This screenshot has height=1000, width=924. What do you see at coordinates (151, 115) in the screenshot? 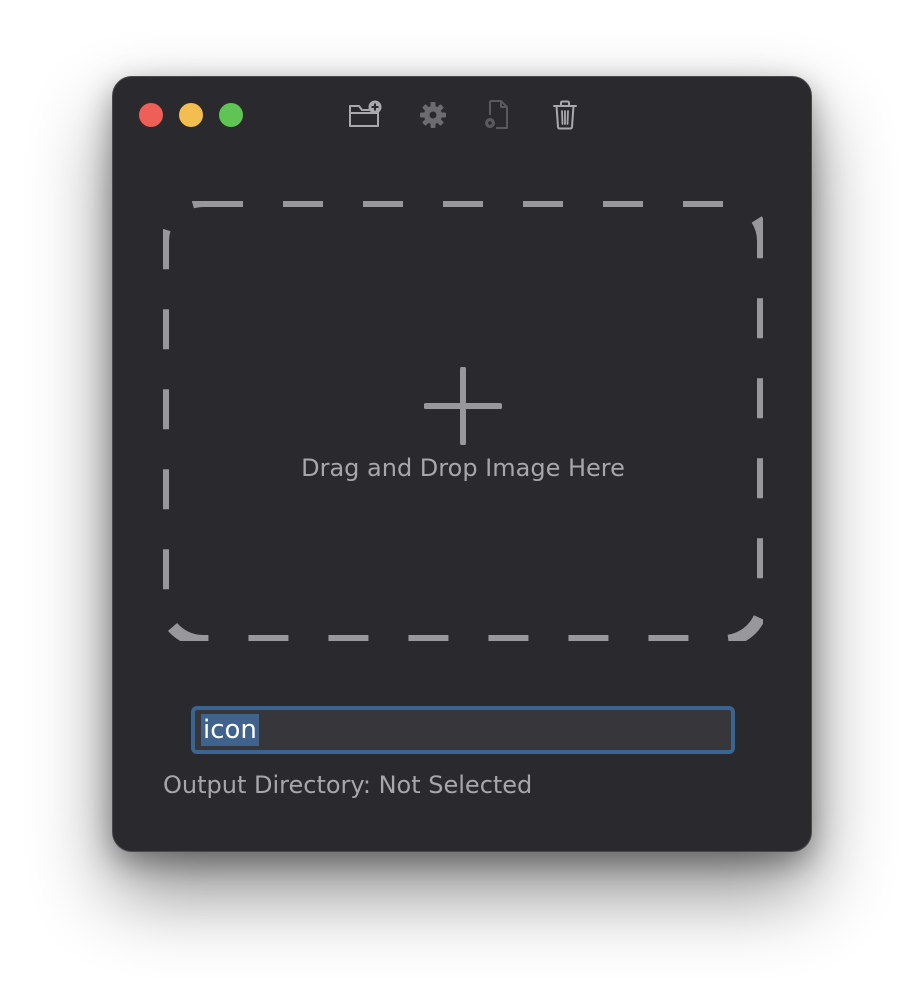
I see `close-window-button` at bounding box center [151, 115].